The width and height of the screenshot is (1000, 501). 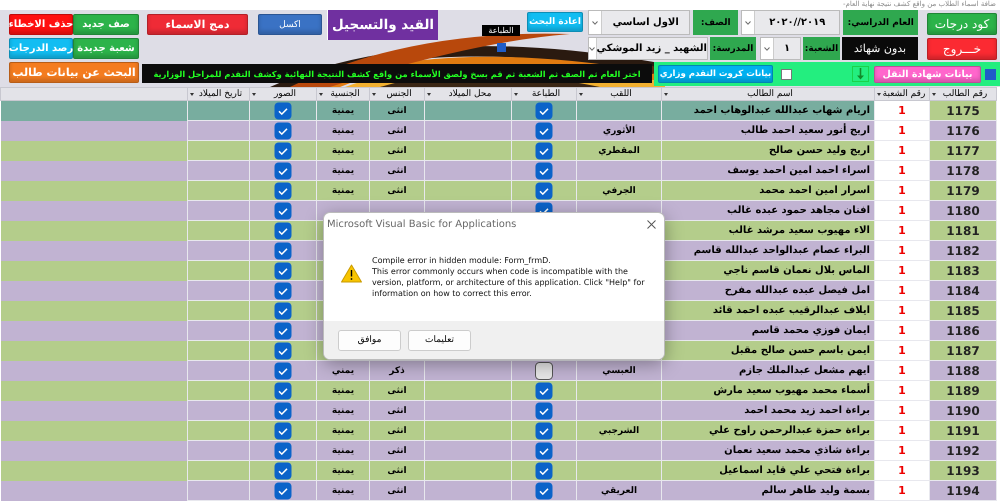 What do you see at coordinates (902, 94) in the screenshot?
I see `column-header: رقم الشعبة` at bounding box center [902, 94].